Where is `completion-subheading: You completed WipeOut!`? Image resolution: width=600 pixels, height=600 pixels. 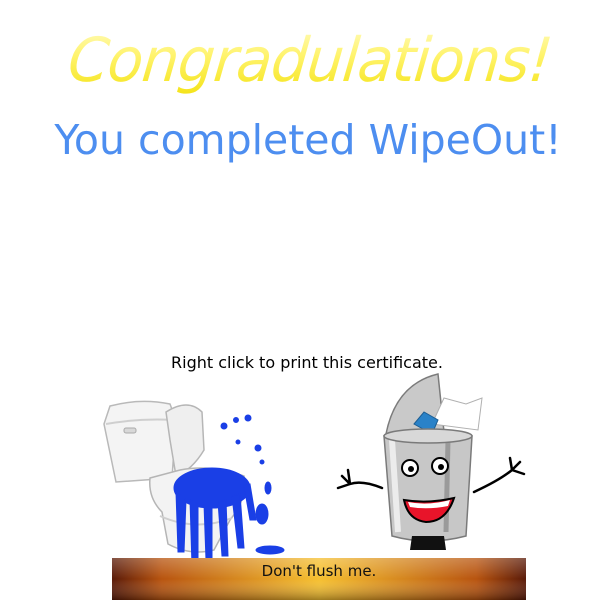
completion-subheading: You completed WipeOut! is located at coordinates (308, 140).